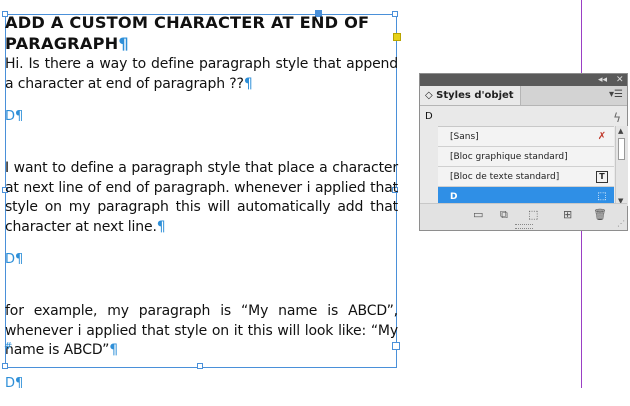  I want to click on inline-char-2: D¶, so click(14, 259).